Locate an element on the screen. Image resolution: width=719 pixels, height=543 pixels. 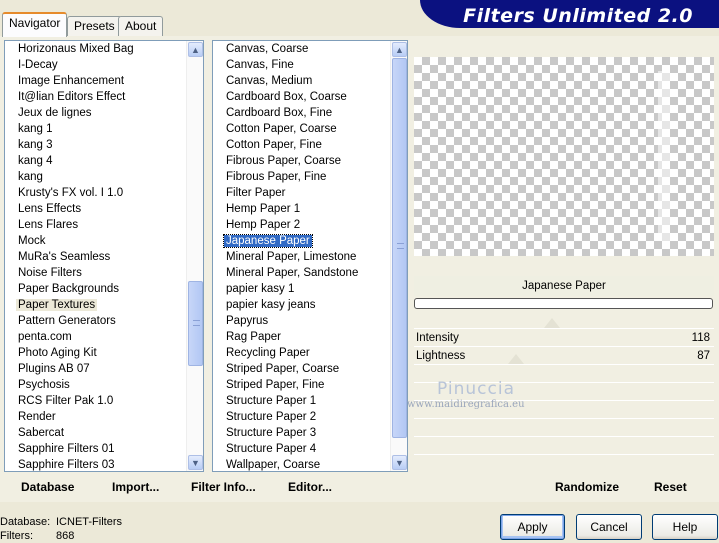
filter-item: Fibrous Paper, Coarse is located at coordinates (310, 161).